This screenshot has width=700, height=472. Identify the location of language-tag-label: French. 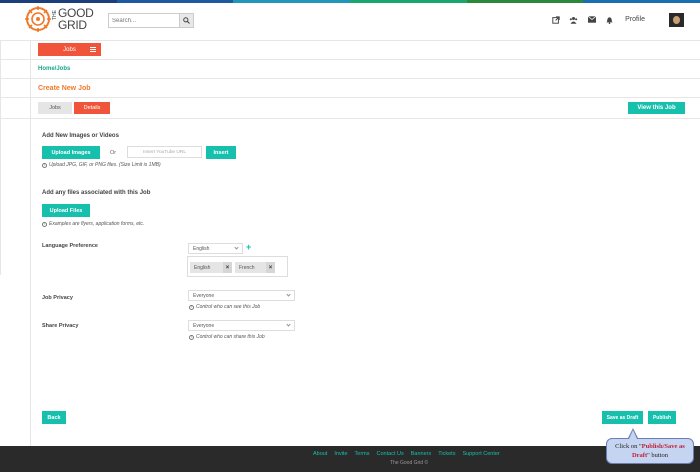
(247, 267).